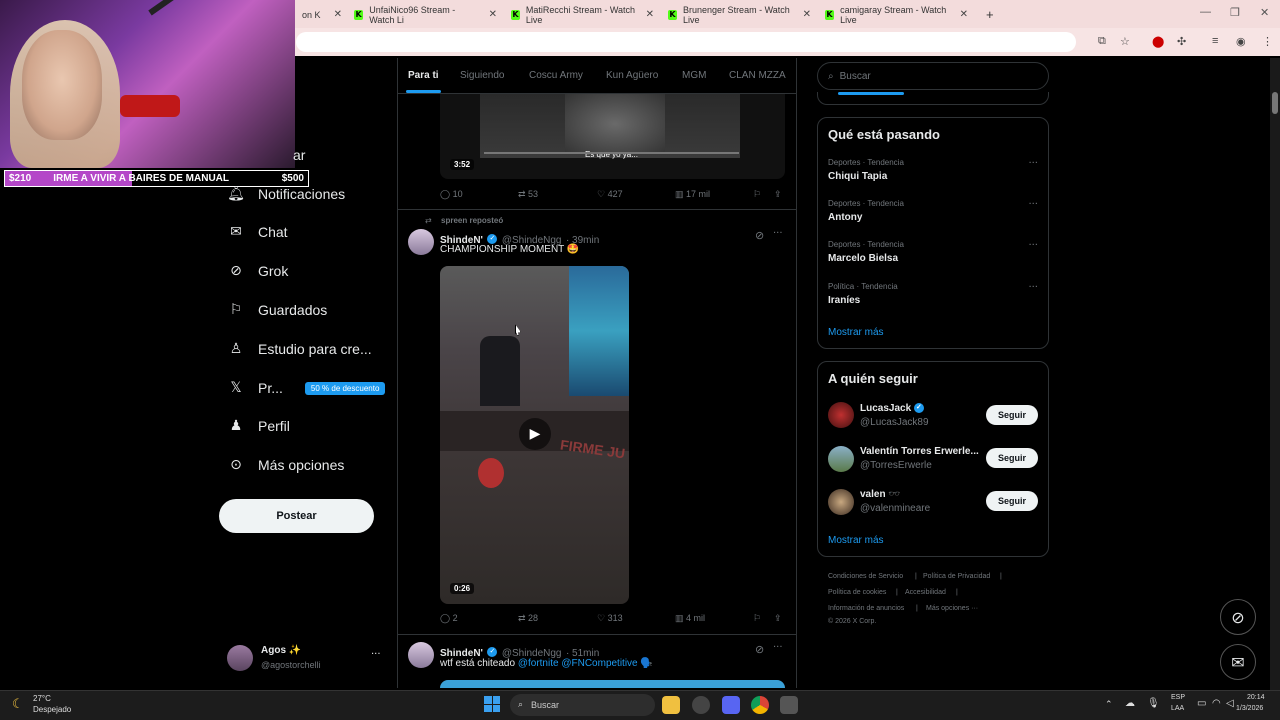  What do you see at coordinates (1181, 41) in the screenshot?
I see `puzzle-icon: ✣` at bounding box center [1181, 41].